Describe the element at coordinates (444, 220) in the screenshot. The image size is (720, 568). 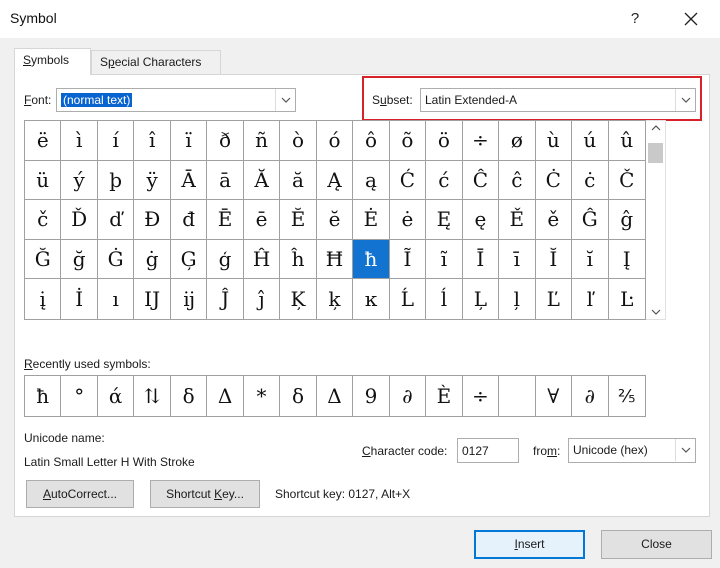
I see `symbol-cell: Ę` at that location.